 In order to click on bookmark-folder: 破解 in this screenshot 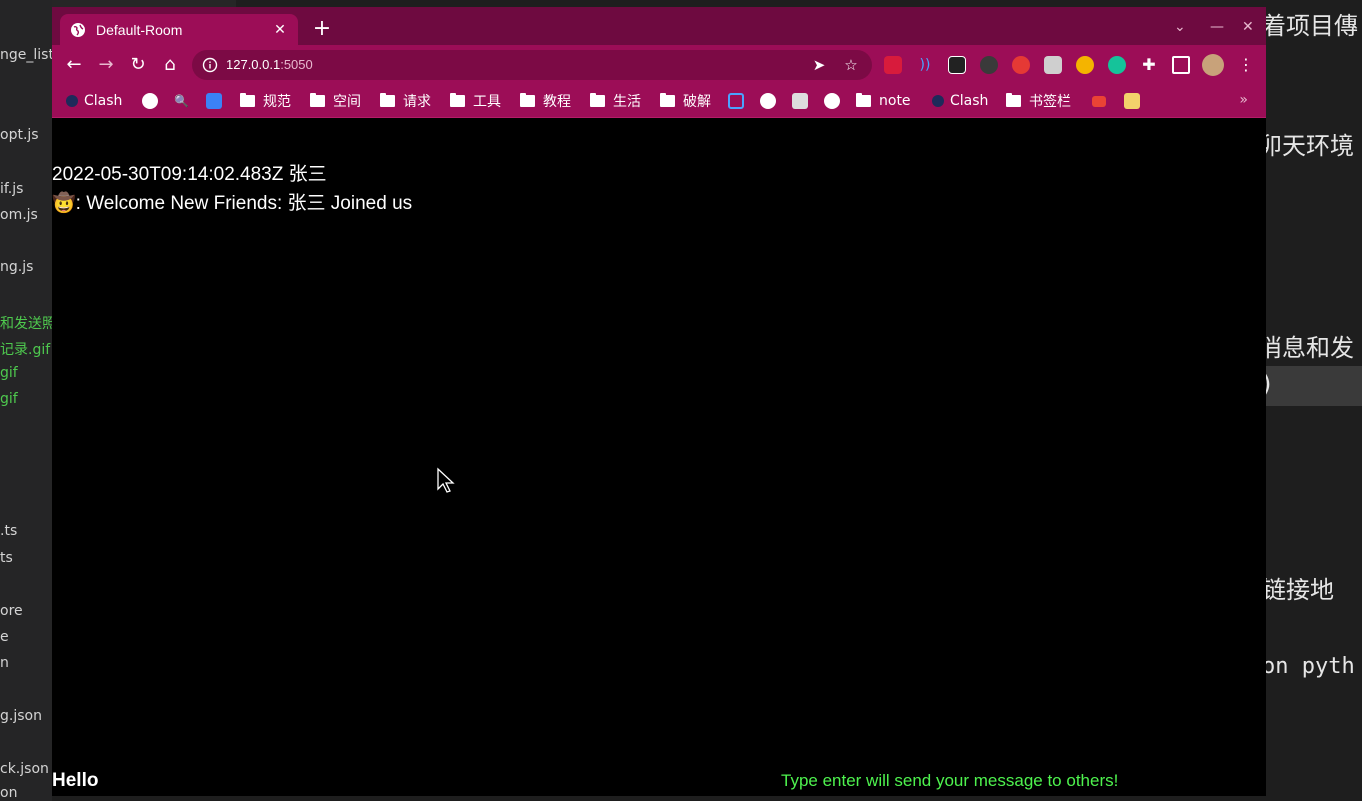, I will do `click(685, 101)`.